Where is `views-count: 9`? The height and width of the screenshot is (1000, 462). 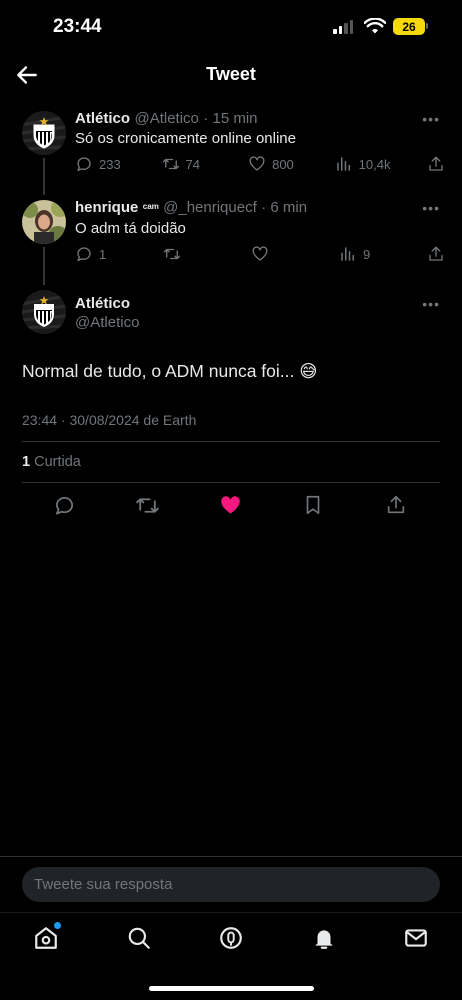
views-count: 9 is located at coordinates (367, 254).